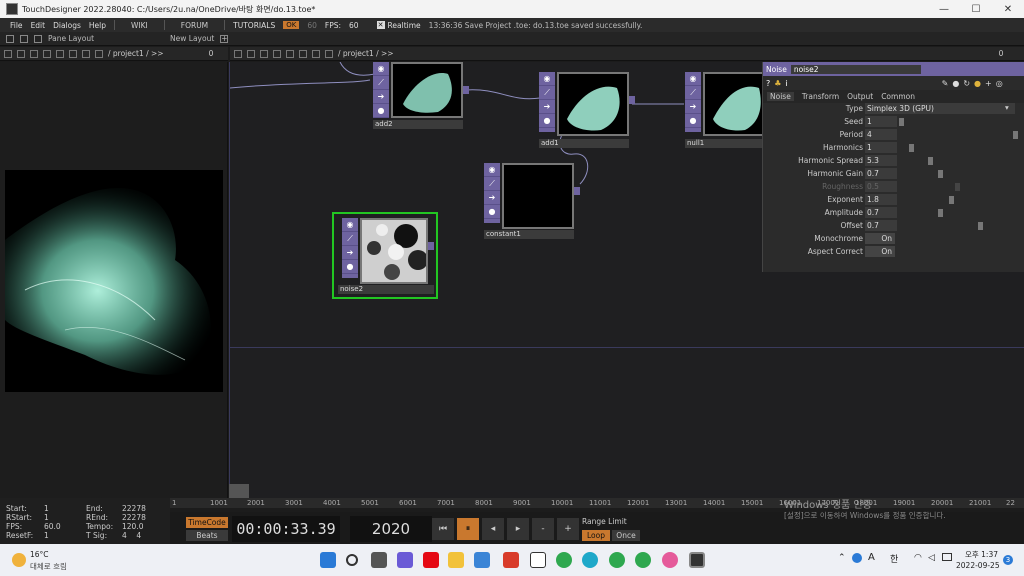  I want to click on new-layout-button: New Layout, so click(192, 38).